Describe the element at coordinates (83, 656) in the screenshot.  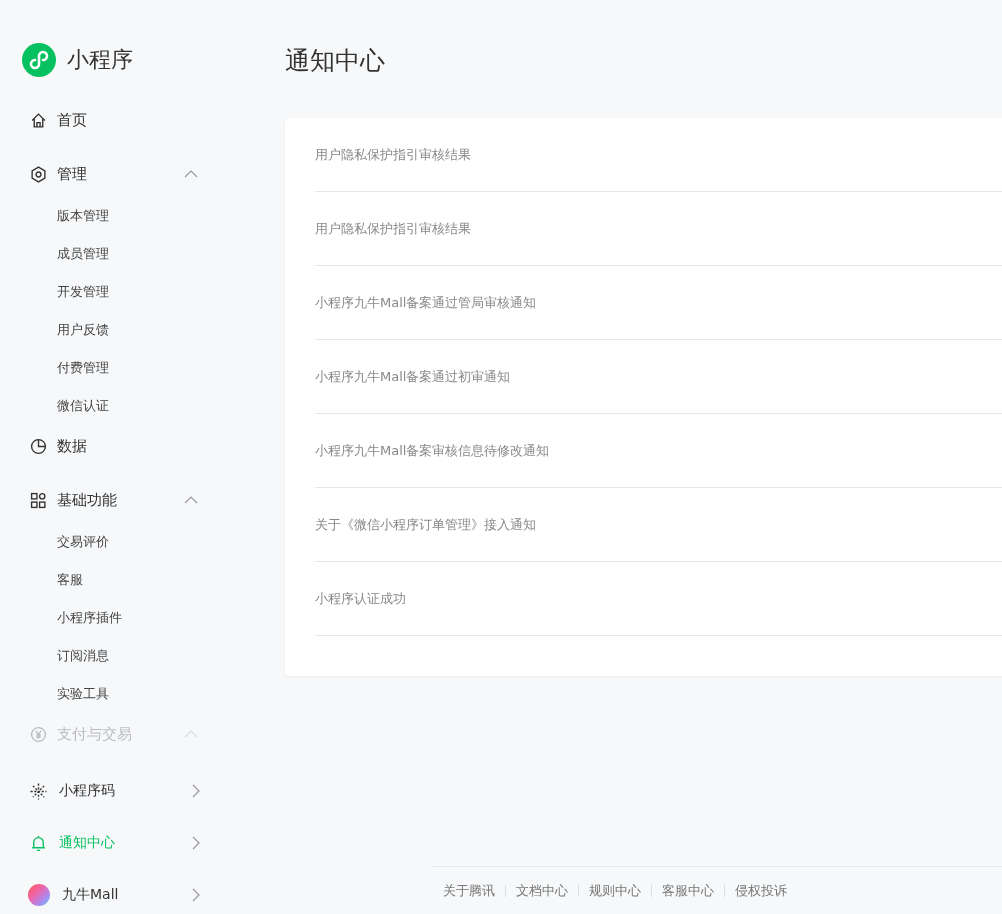
I see `nav-subitem: 订阅消息` at that location.